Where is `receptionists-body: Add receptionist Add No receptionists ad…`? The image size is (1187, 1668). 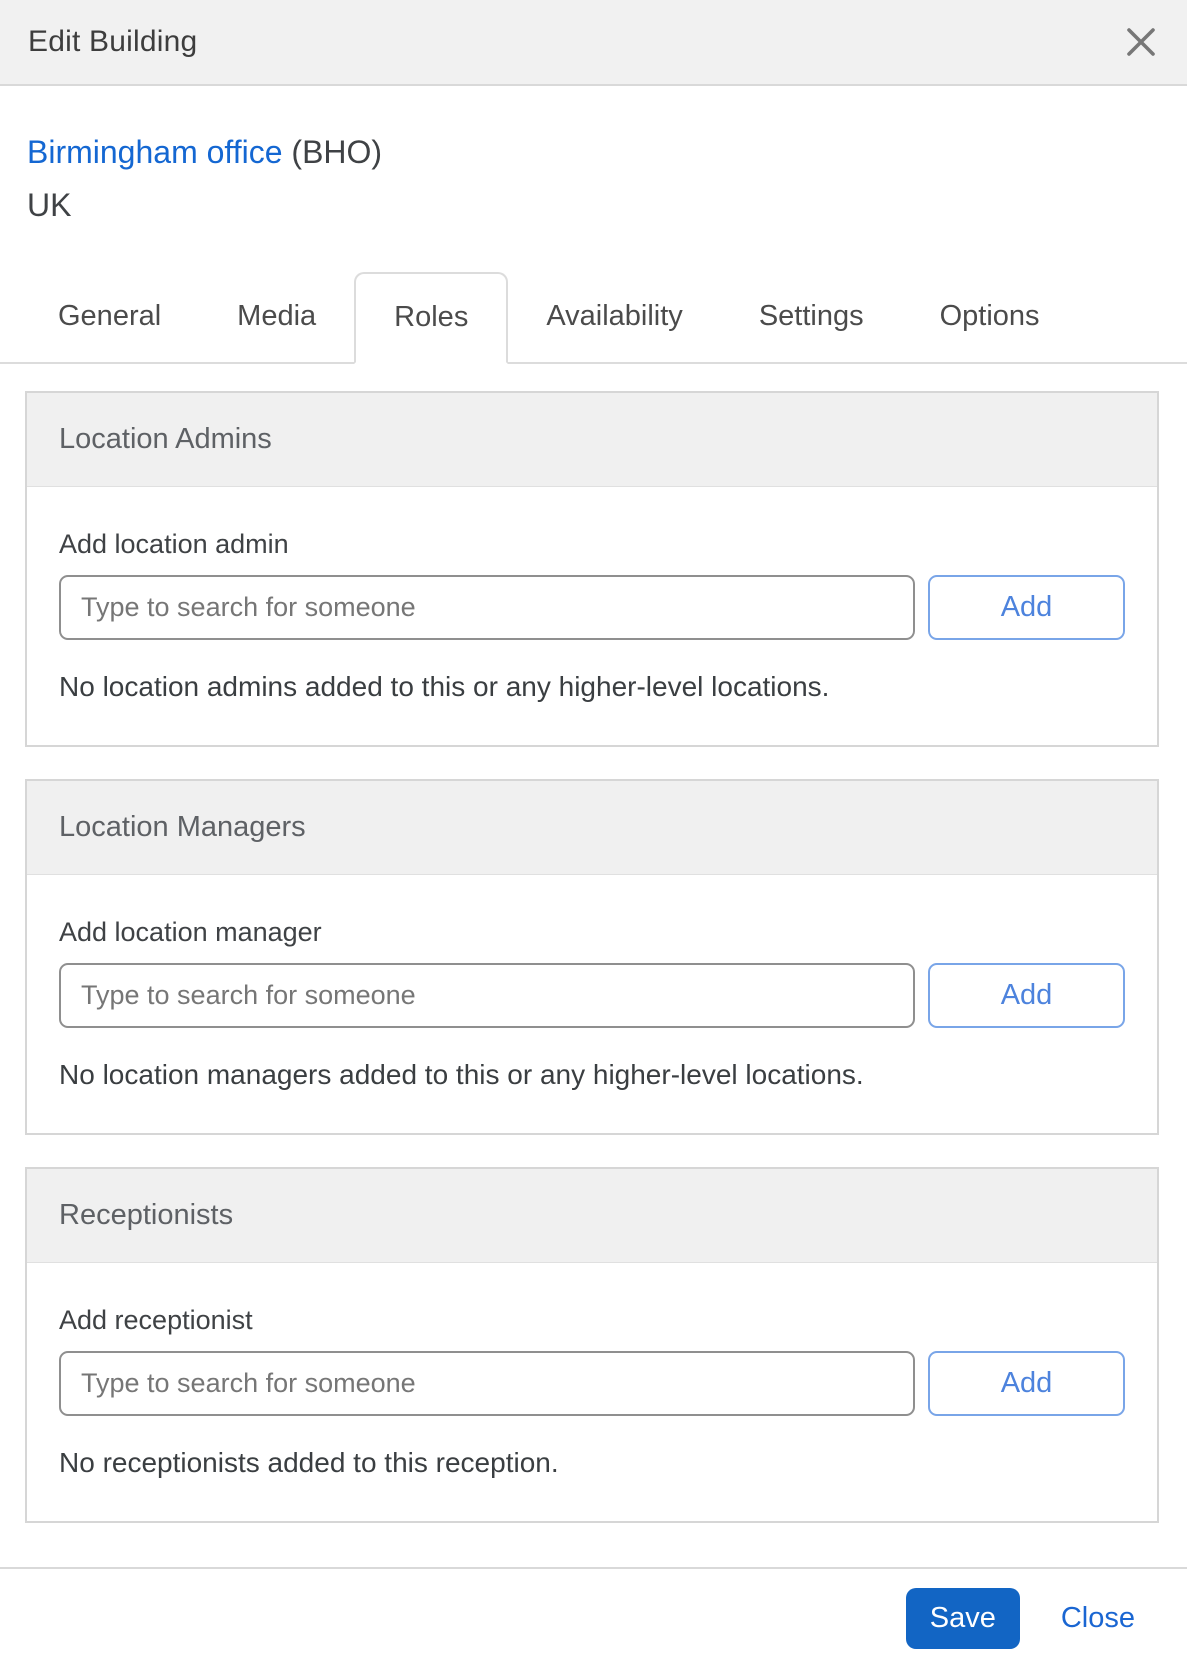 receptionists-body: Add receptionist Add No receptionists ad… is located at coordinates (592, 1392).